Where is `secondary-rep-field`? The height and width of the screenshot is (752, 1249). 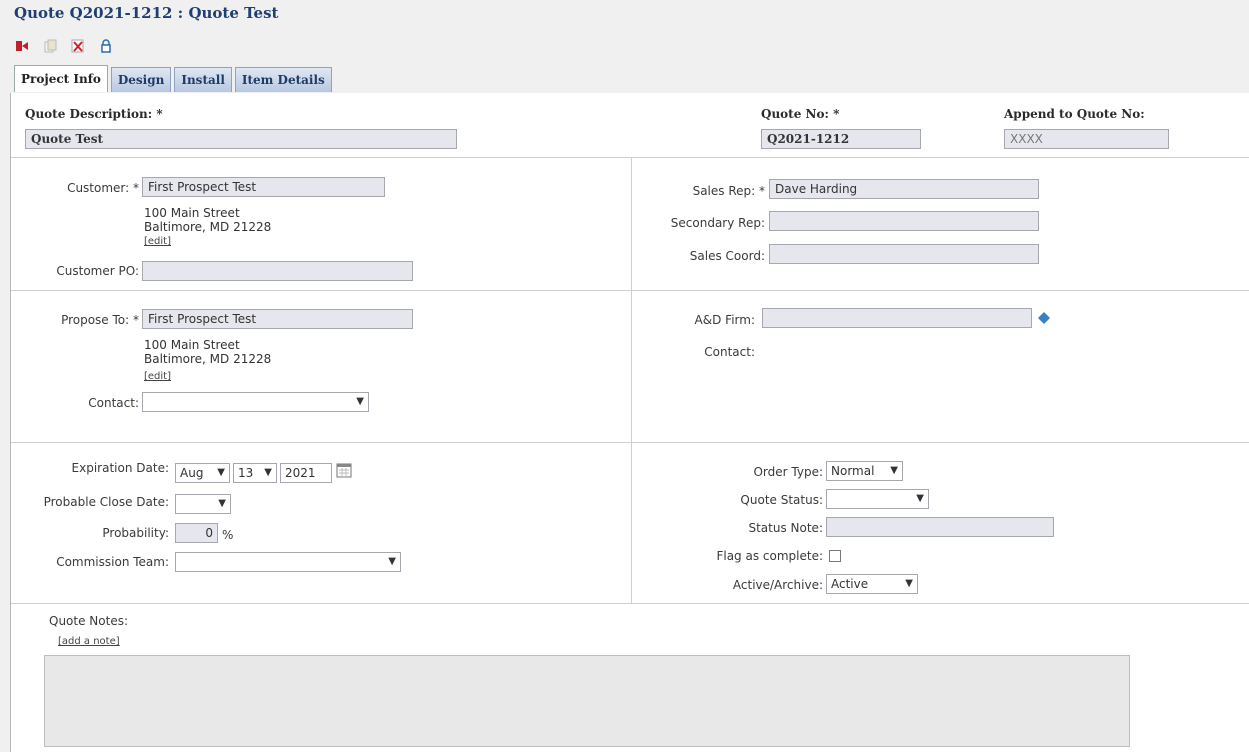 secondary-rep-field is located at coordinates (904, 221).